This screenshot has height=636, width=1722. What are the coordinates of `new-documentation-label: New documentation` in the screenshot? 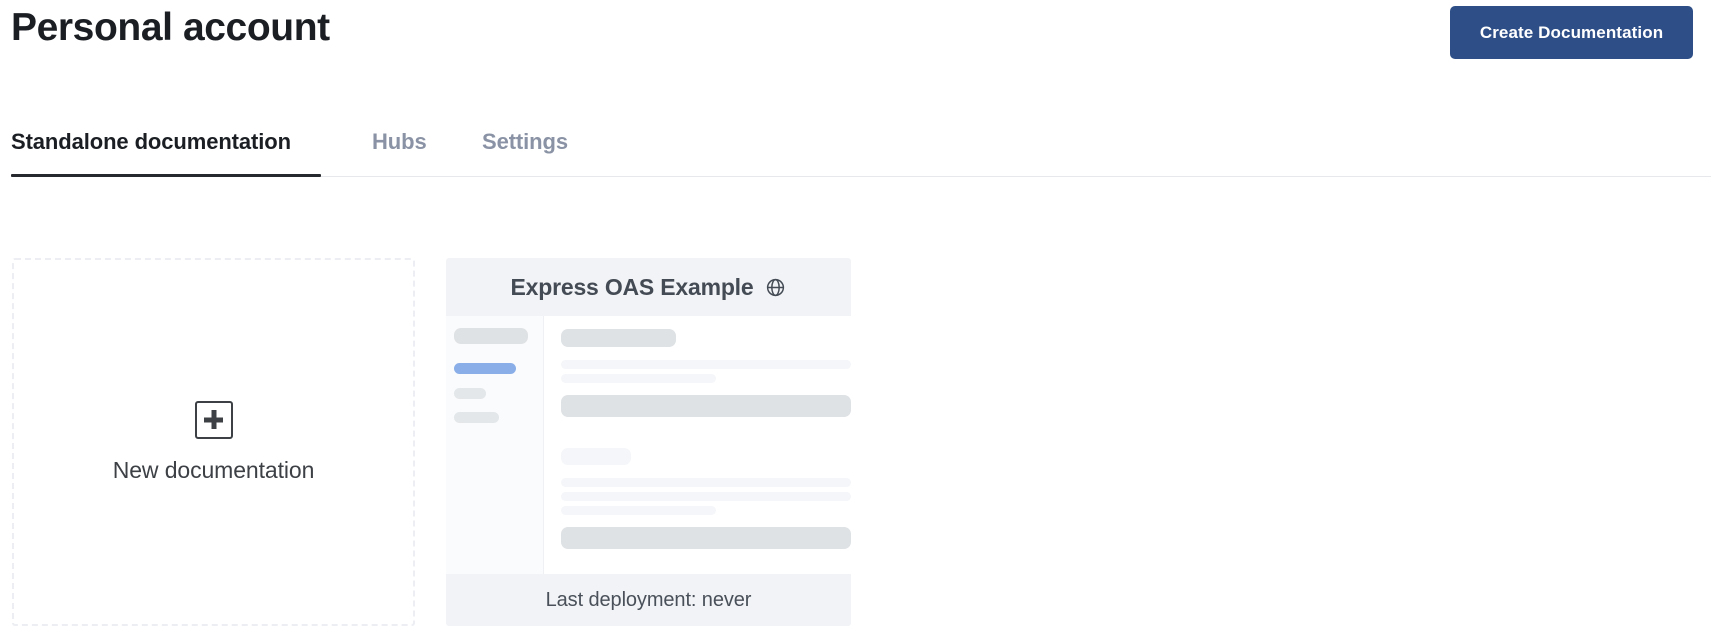 It's located at (213, 469).